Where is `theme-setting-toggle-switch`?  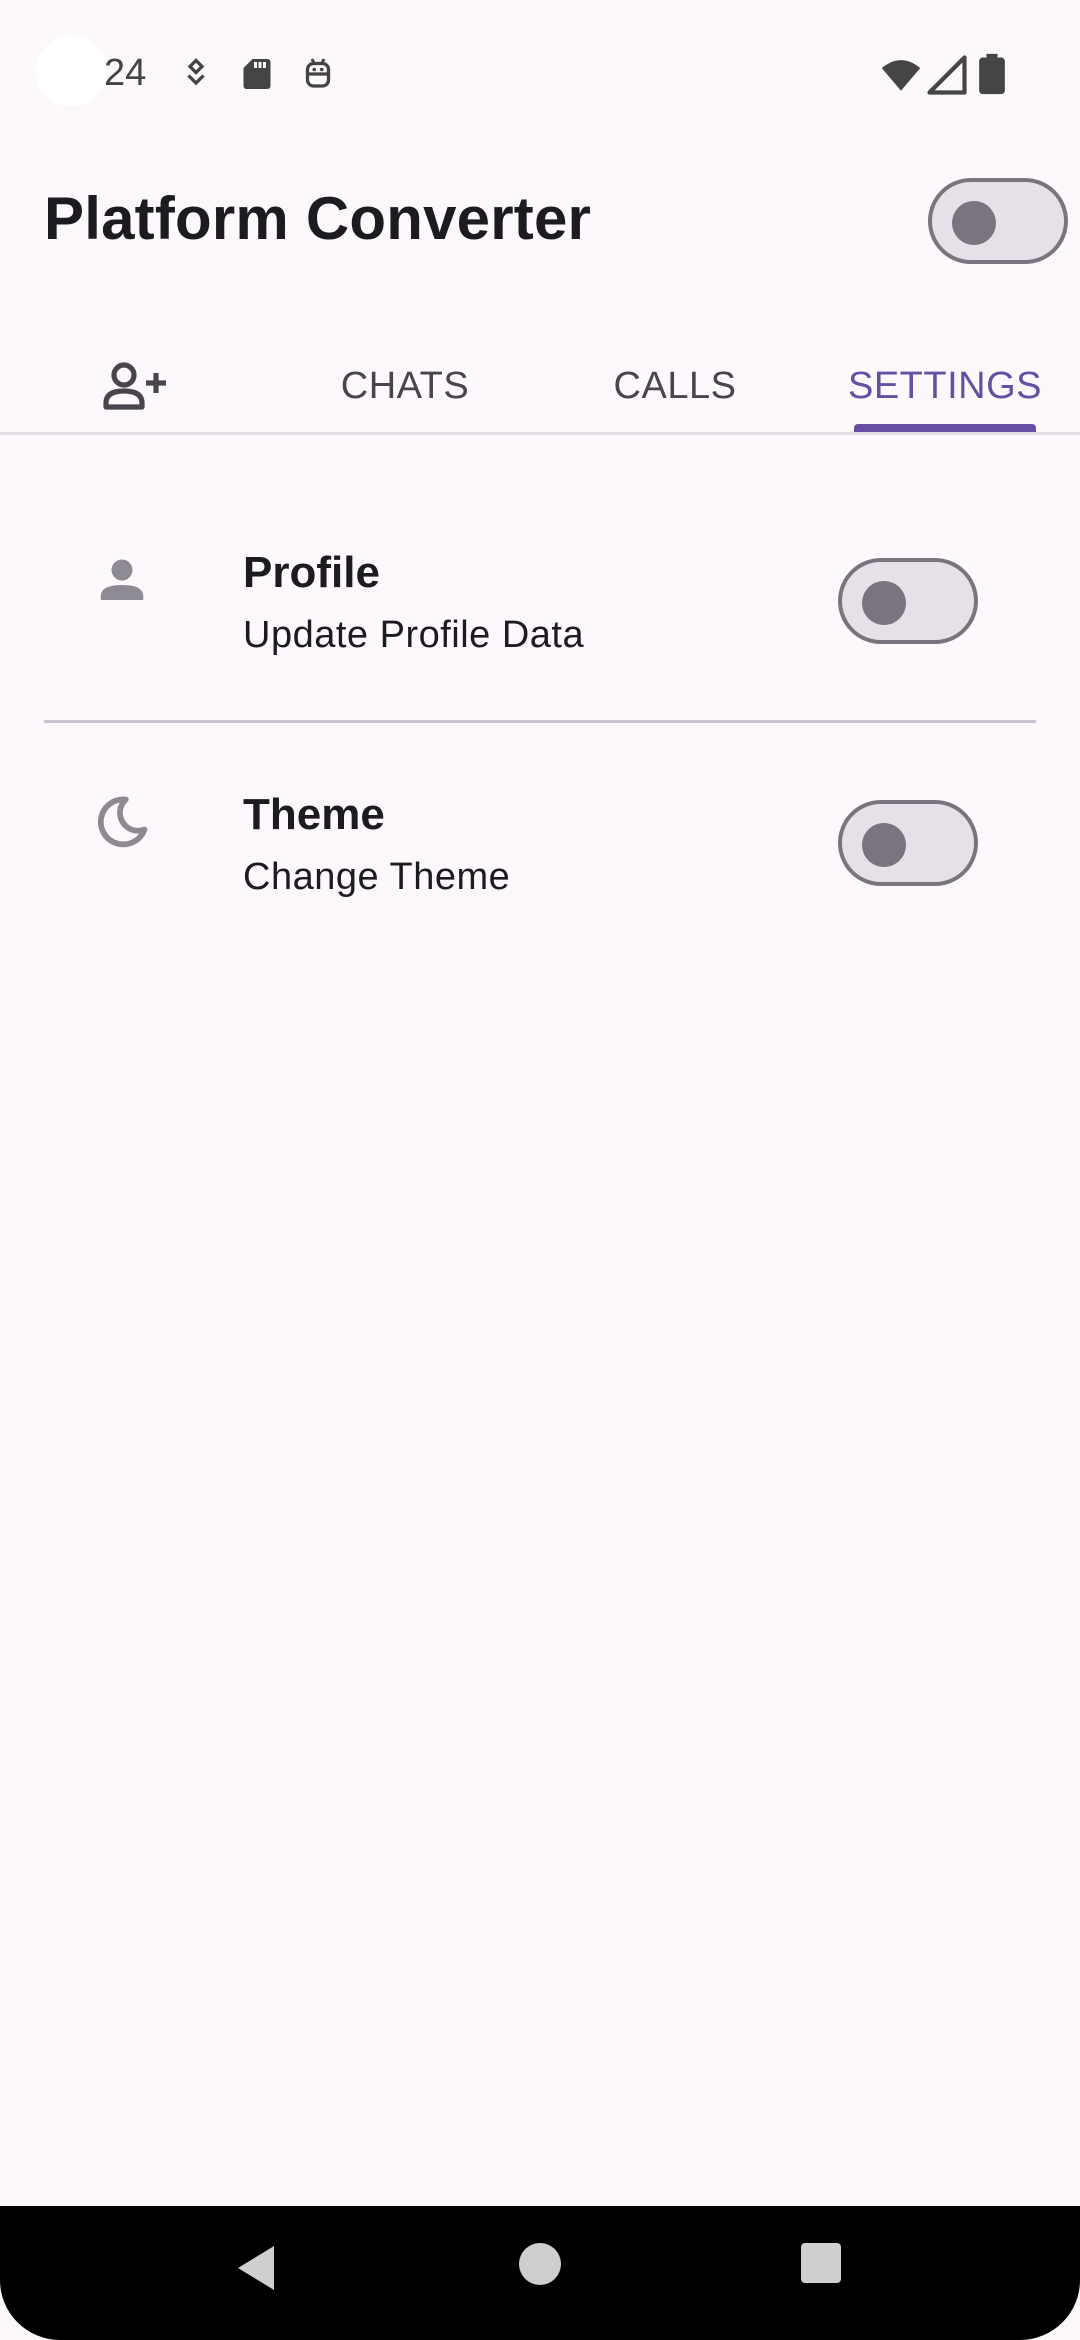
theme-setting-toggle-switch is located at coordinates (908, 843).